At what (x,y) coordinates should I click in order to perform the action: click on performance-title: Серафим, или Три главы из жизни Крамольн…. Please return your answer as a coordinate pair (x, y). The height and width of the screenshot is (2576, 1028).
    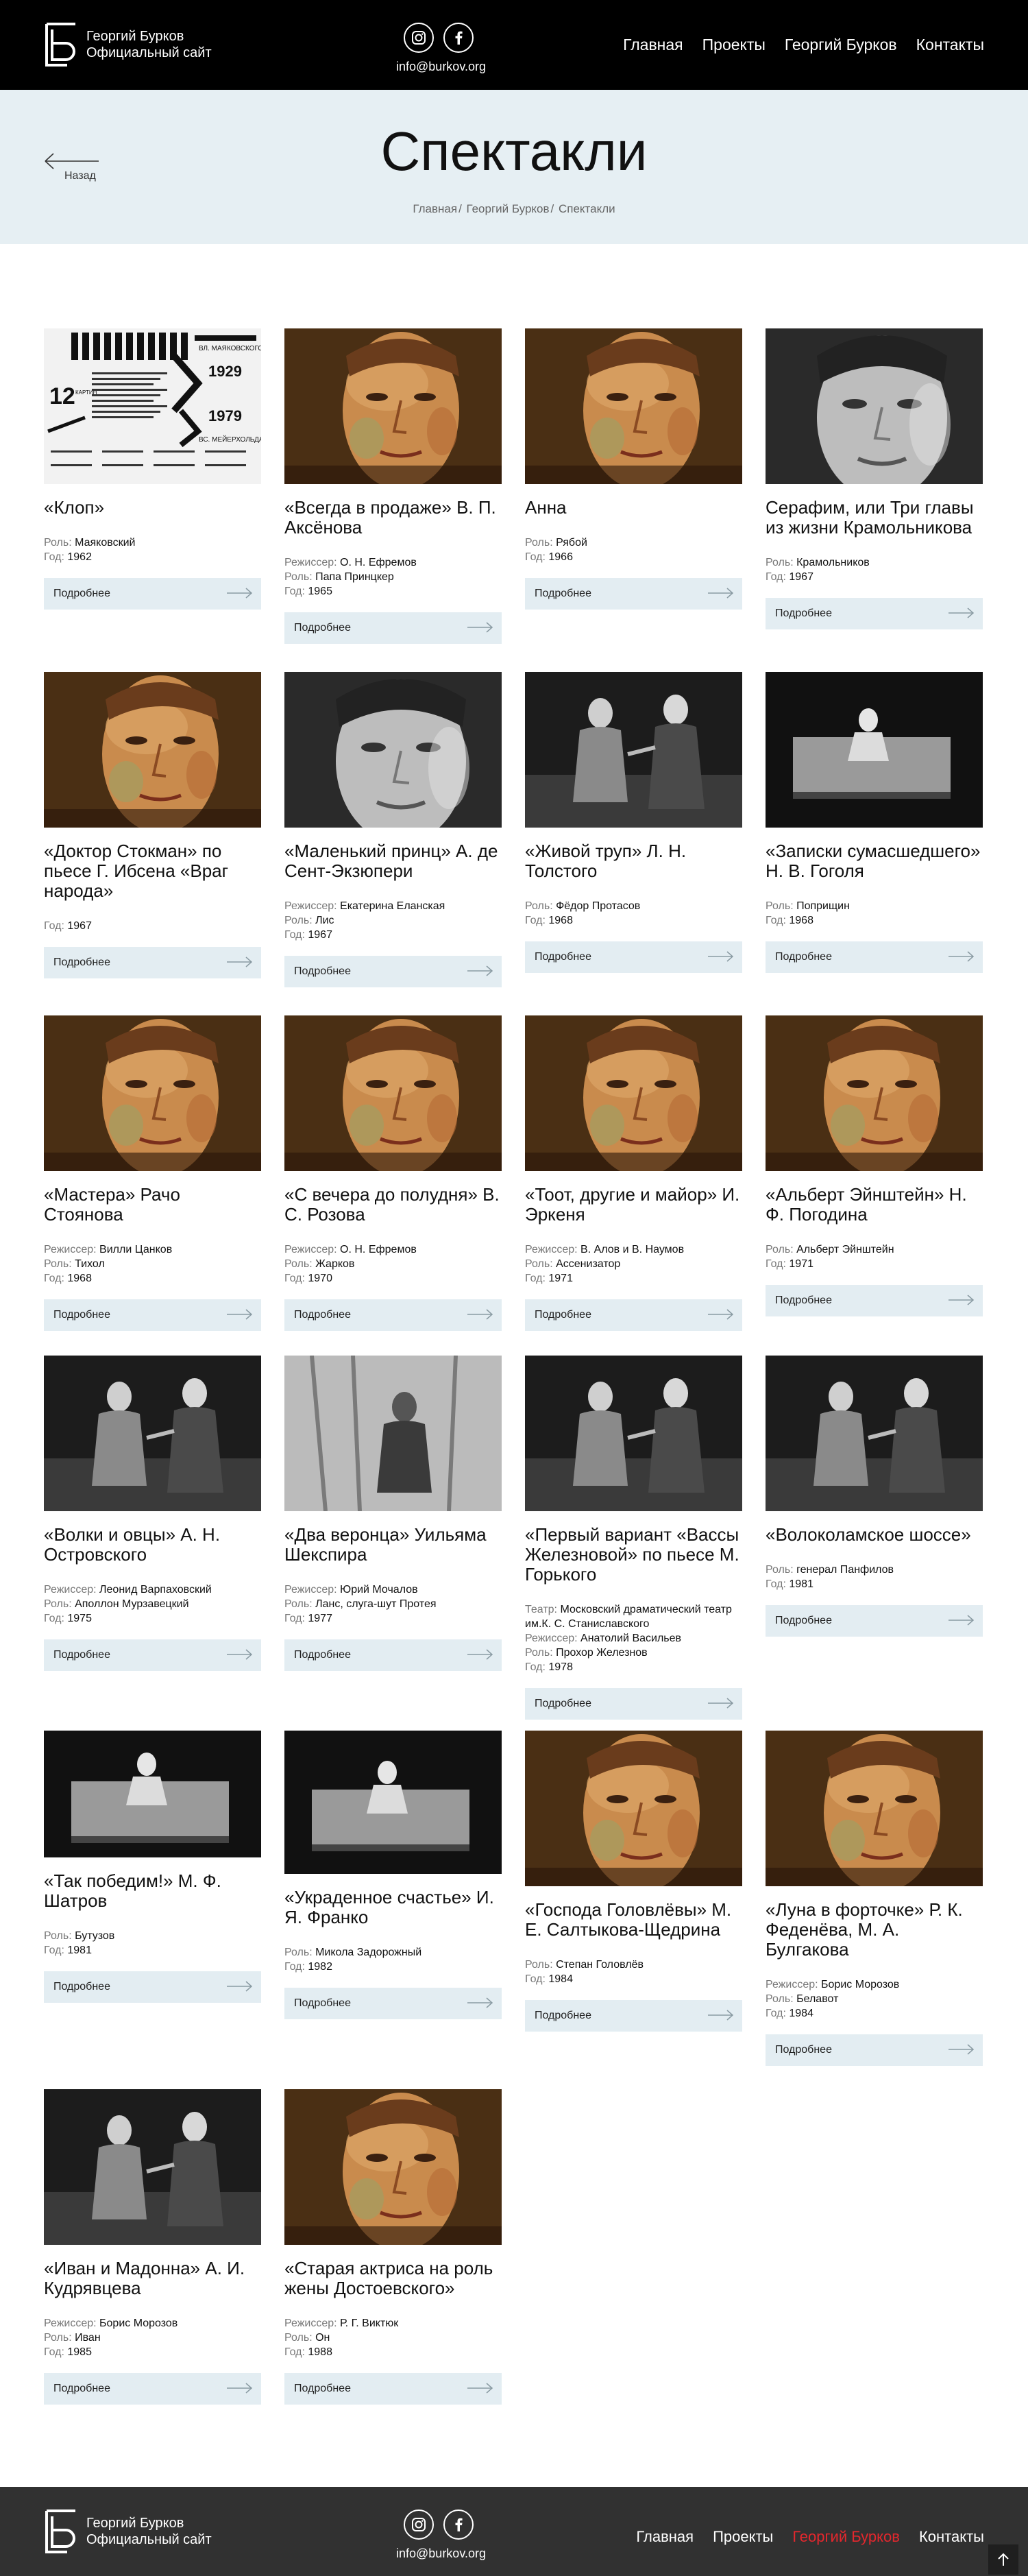
    Looking at the image, I should click on (874, 518).